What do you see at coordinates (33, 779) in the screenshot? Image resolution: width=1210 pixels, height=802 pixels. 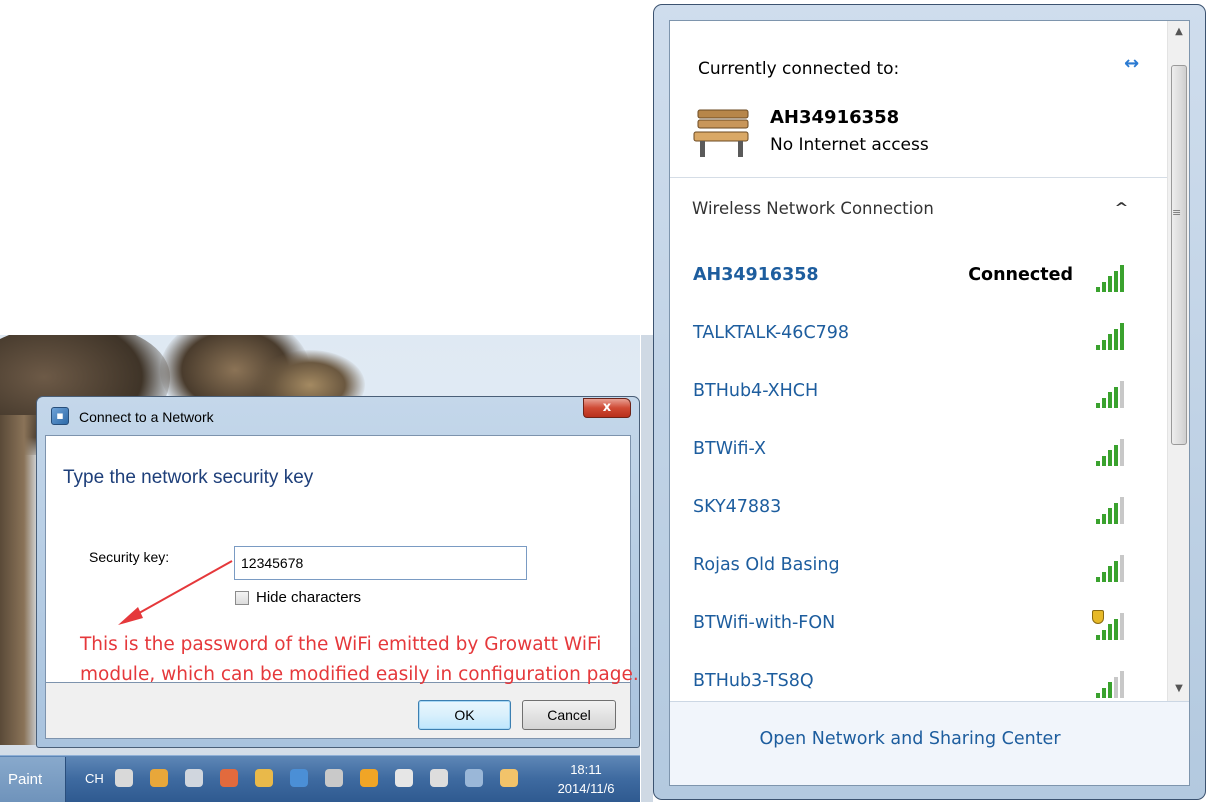 I see `taskbar-paint-button: Paint` at bounding box center [33, 779].